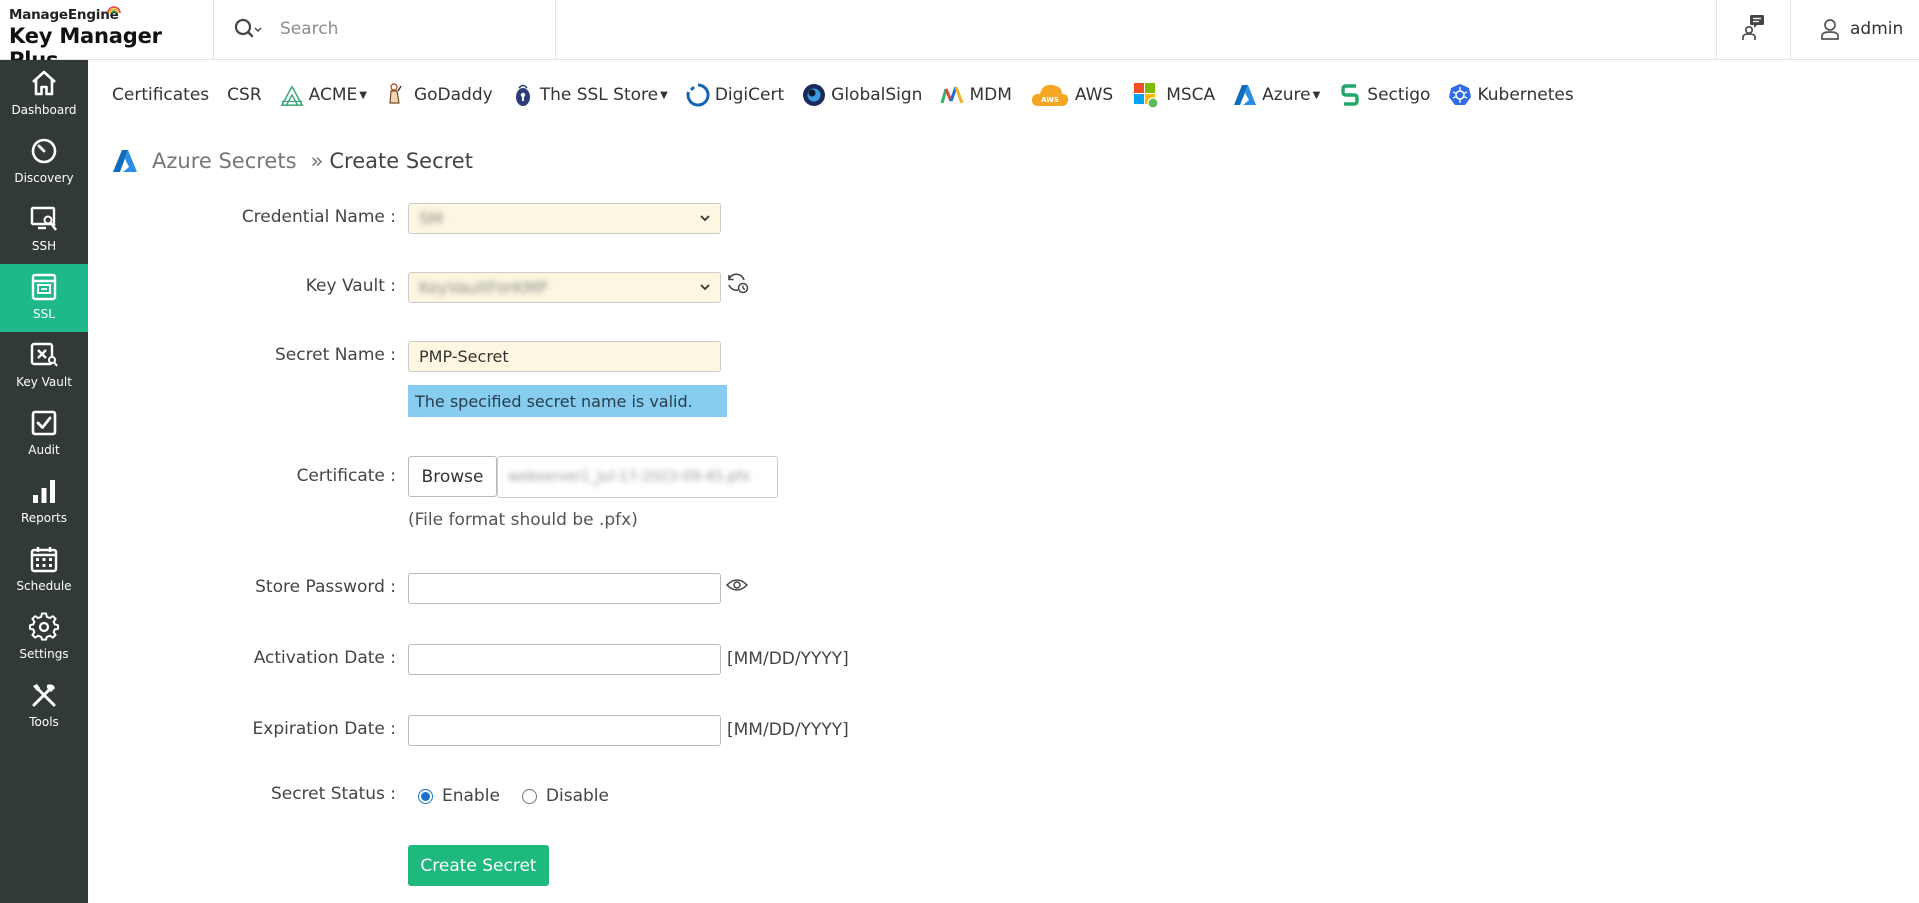 The width and height of the screenshot is (1919, 903). Describe the element at coordinates (564, 659) in the screenshot. I see `activation-date-input` at that location.